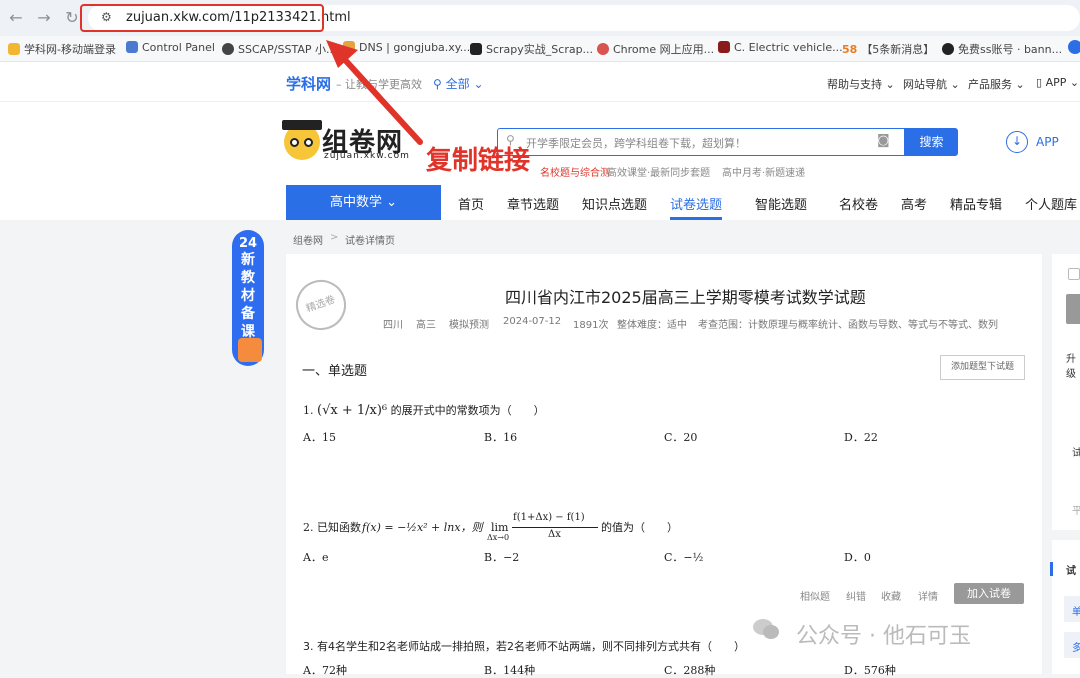 This screenshot has height=678, width=1080. What do you see at coordinates (476, 49) in the screenshot?
I see `spider-icon` at bounding box center [476, 49].